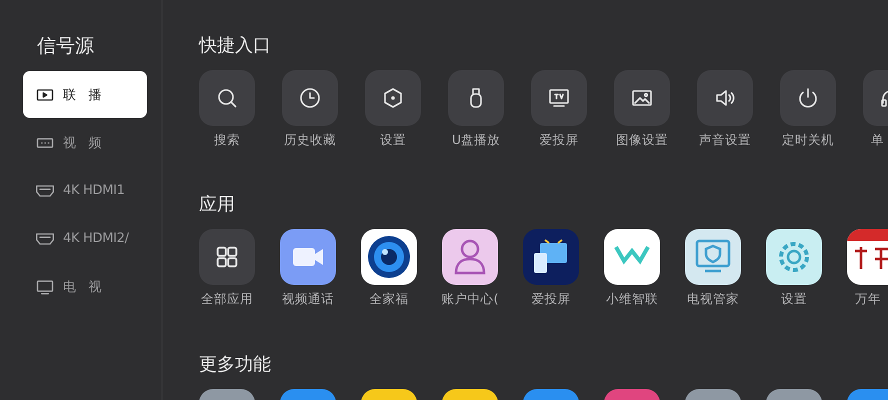 The image size is (888, 400). What do you see at coordinates (85, 190) in the screenshot?
I see `source-item: 4K HDMI1` at bounding box center [85, 190].